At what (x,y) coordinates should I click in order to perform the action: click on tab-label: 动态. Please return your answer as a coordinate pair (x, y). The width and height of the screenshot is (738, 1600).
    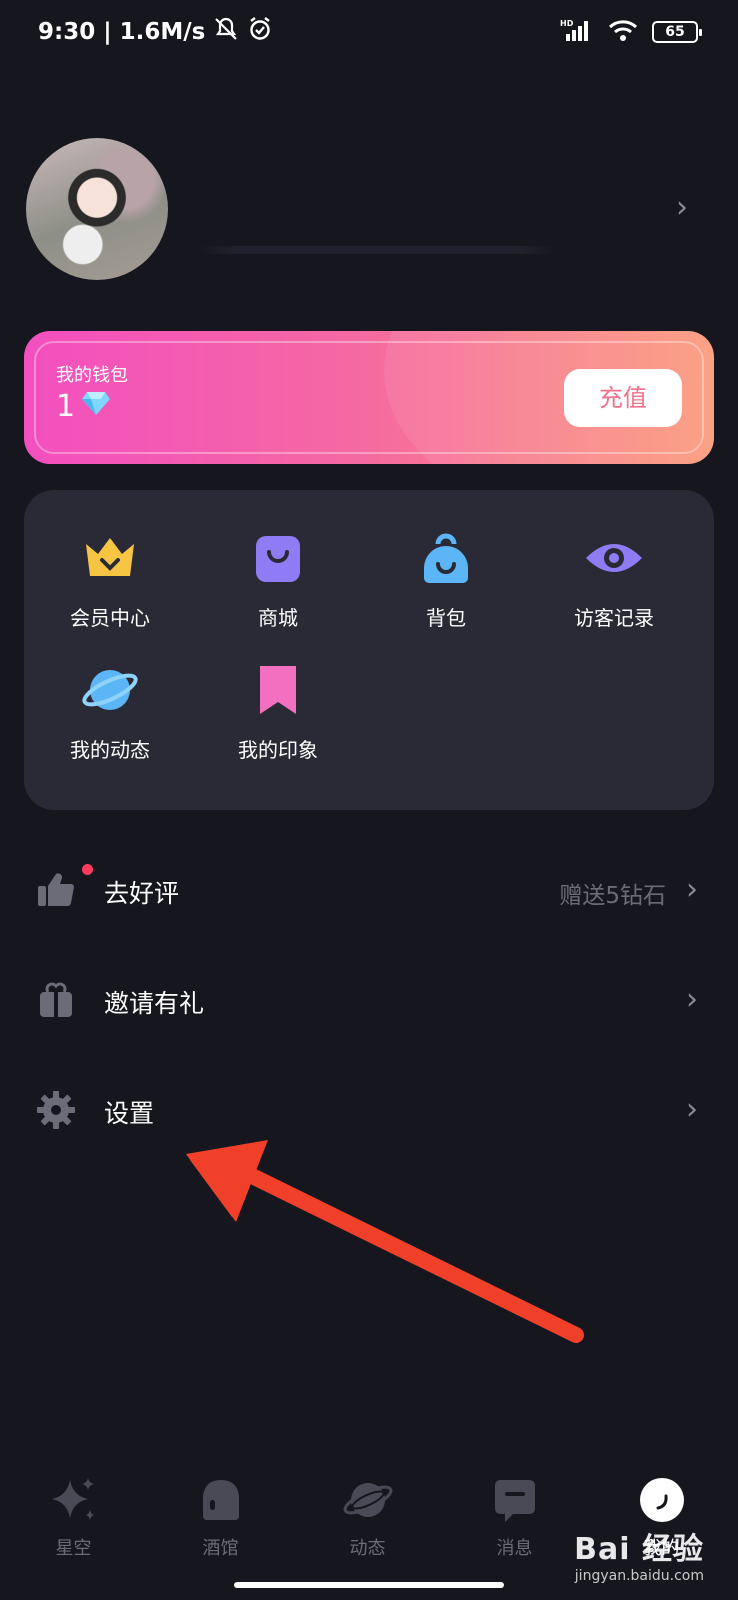
    Looking at the image, I should click on (367, 1548).